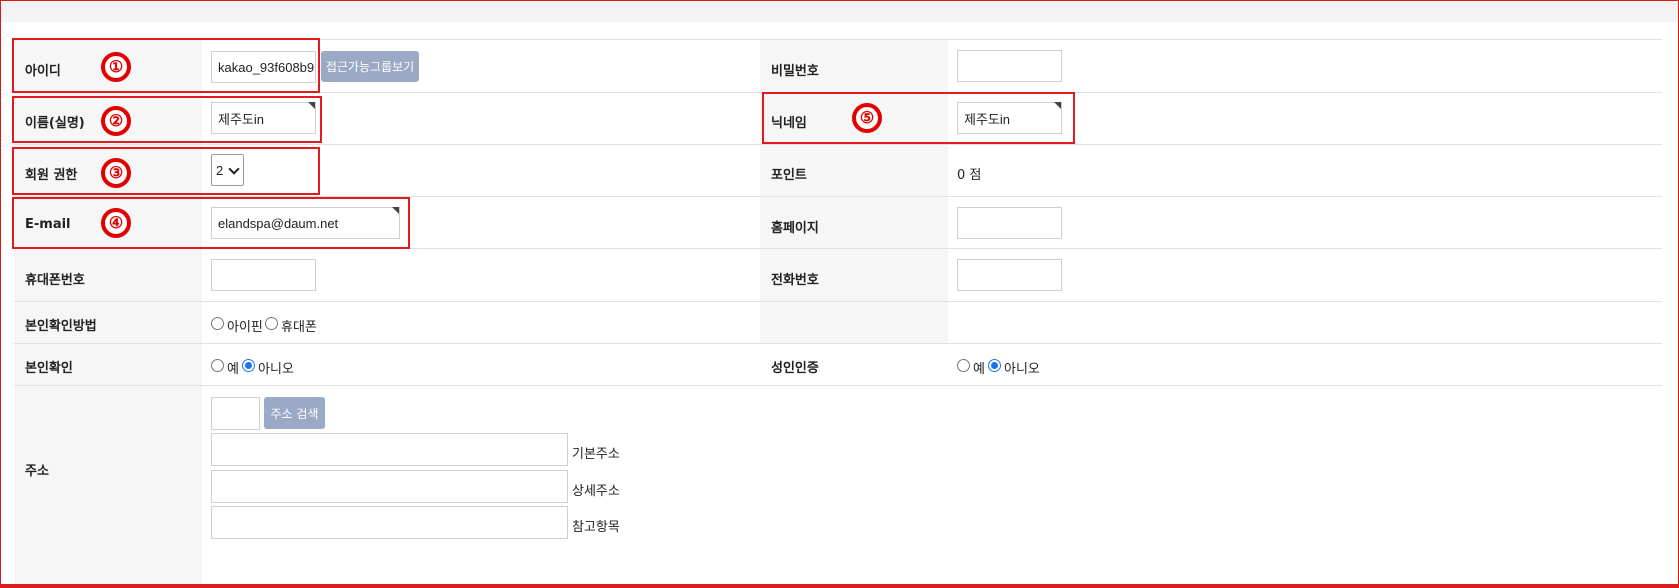  I want to click on cert-yes-label: 예, so click(233, 369).